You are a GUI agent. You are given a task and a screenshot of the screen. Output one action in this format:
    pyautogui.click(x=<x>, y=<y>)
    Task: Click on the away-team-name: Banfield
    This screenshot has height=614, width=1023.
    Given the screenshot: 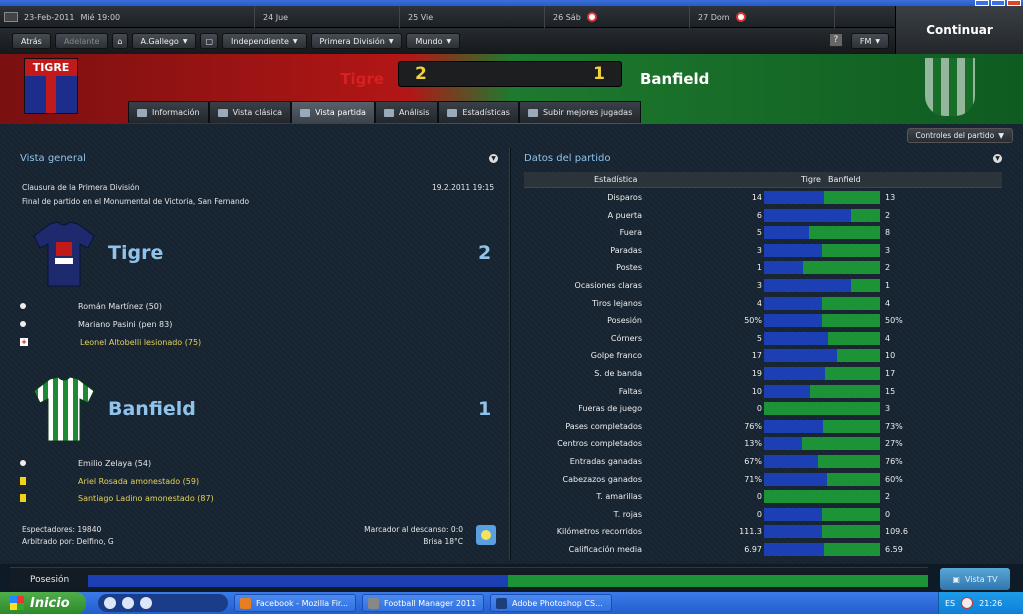 What is the action you would take?
    pyautogui.click(x=675, y=79)
    